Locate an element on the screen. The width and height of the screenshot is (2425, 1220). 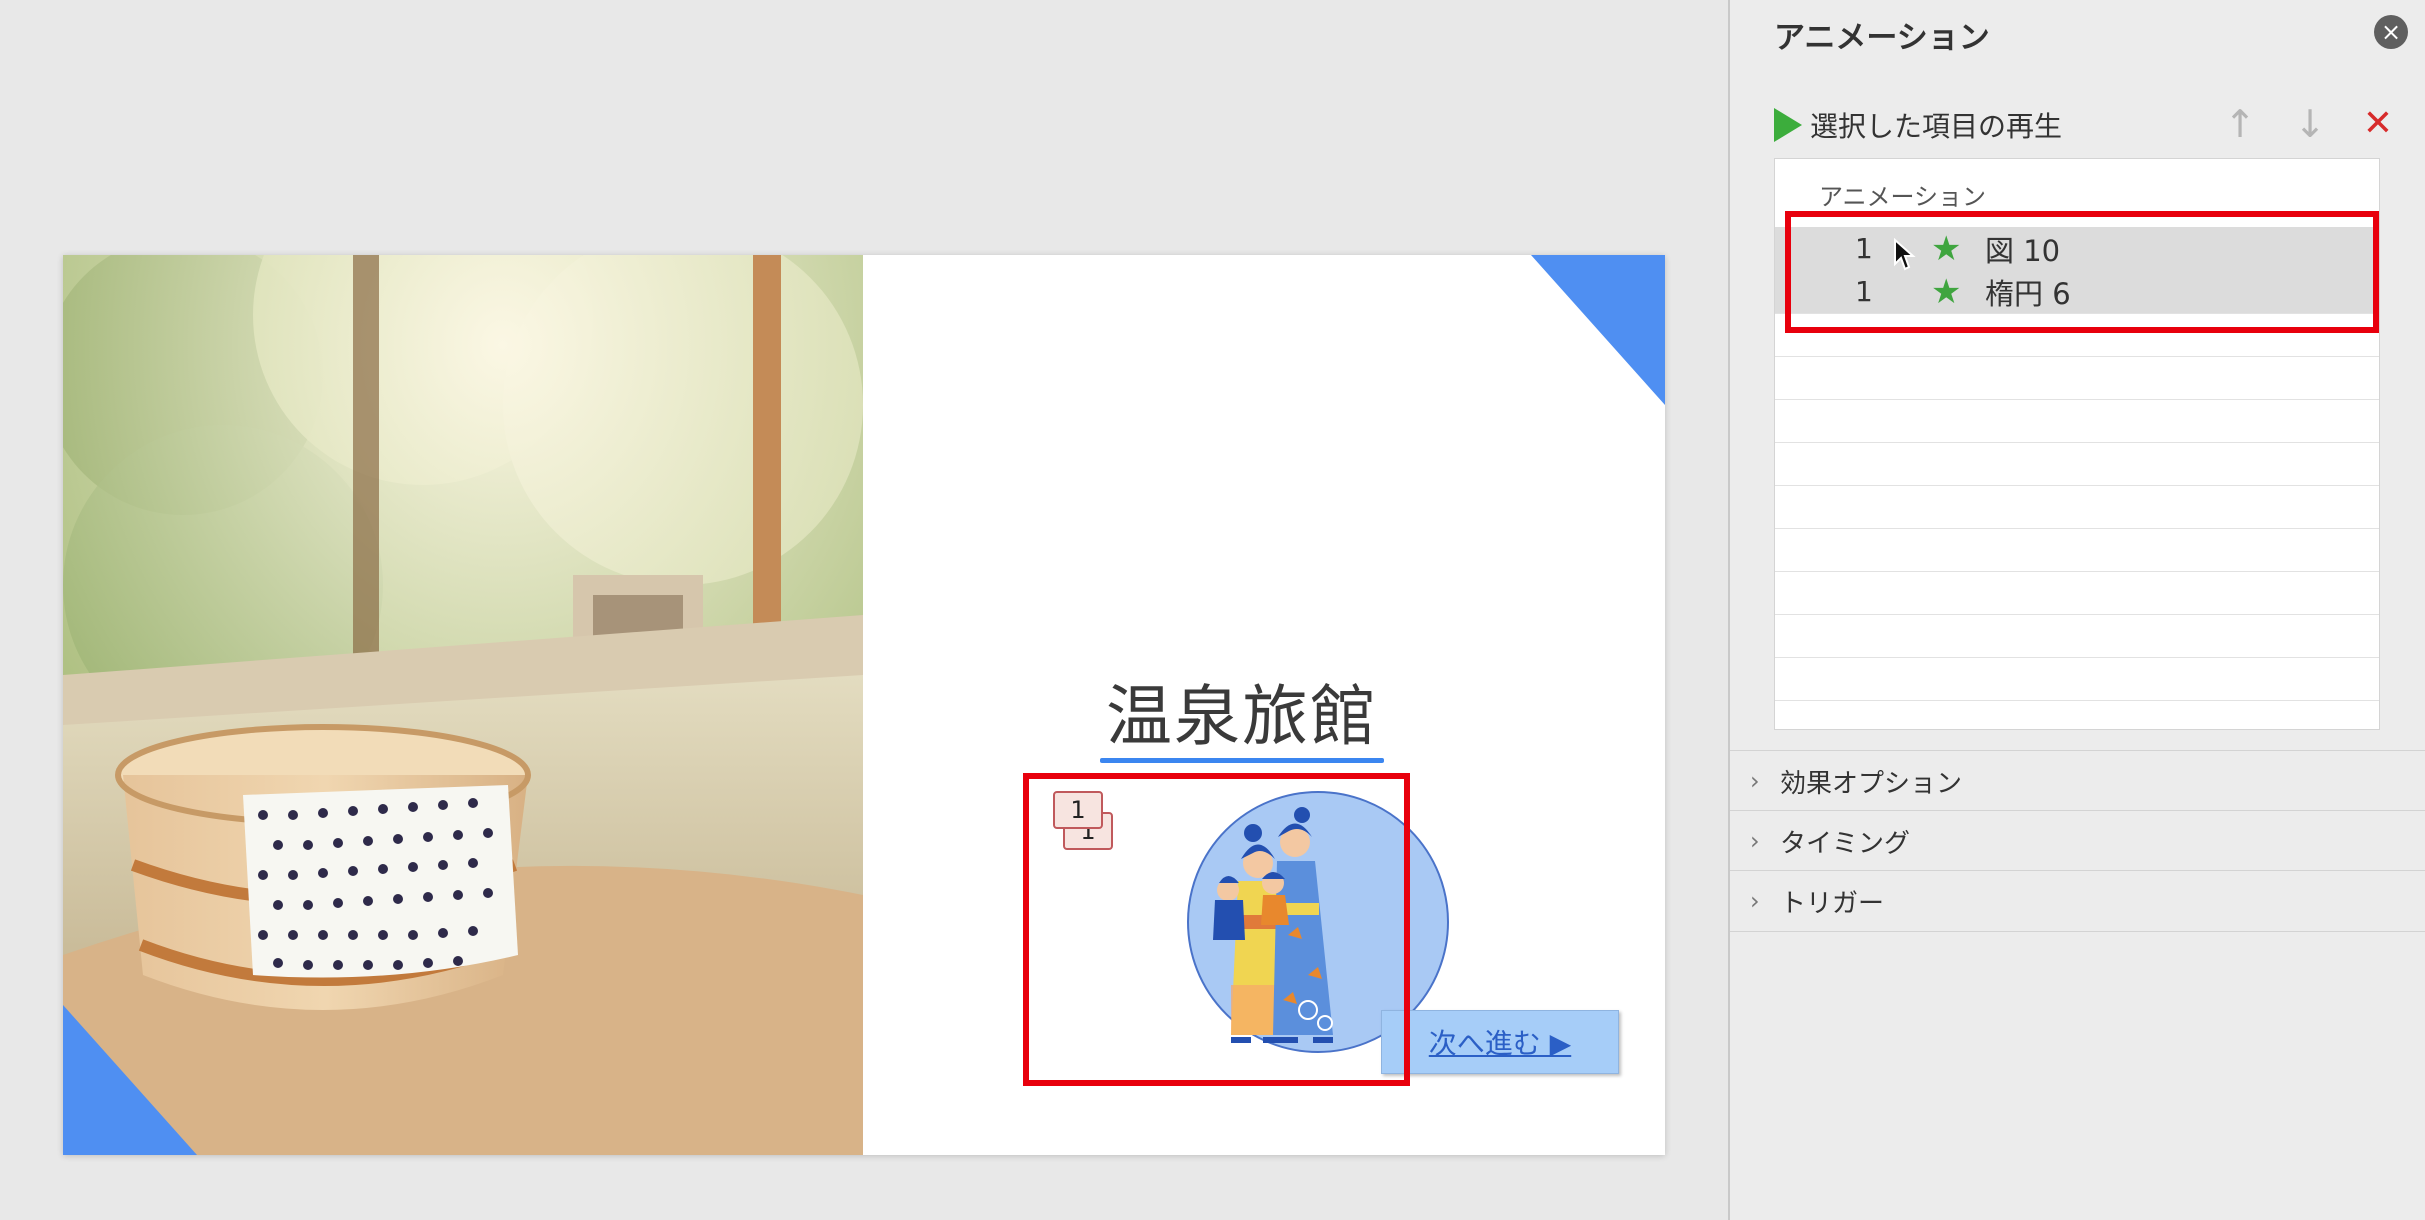
move-up-arrow-icon: ↑ is located at coordinates (2240, 124).